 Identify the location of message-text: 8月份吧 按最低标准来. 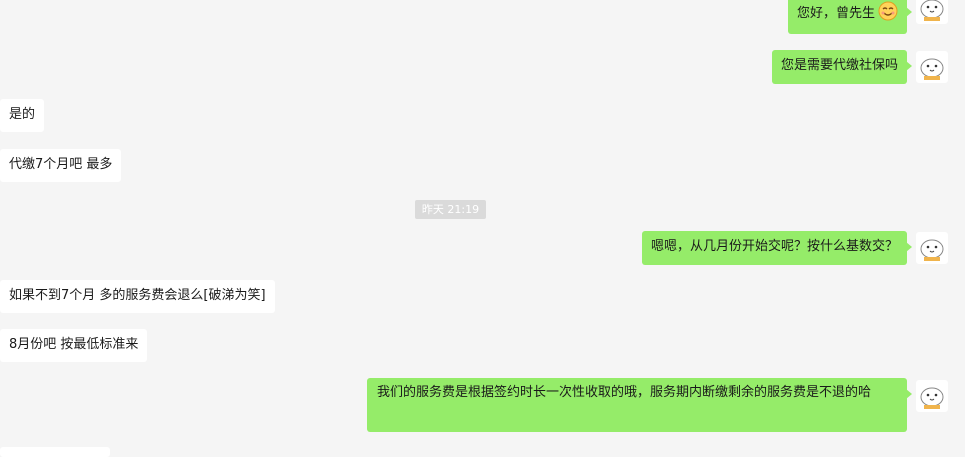
(74, 344).